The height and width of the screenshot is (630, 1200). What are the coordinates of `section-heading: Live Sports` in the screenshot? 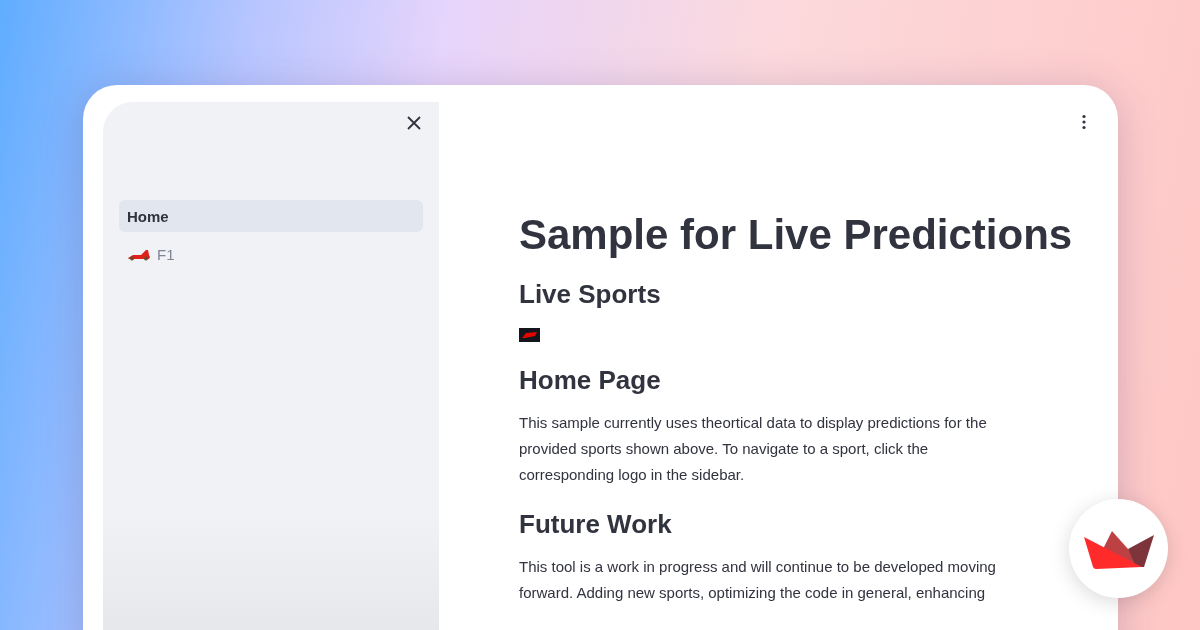 It's located at (590, 295).